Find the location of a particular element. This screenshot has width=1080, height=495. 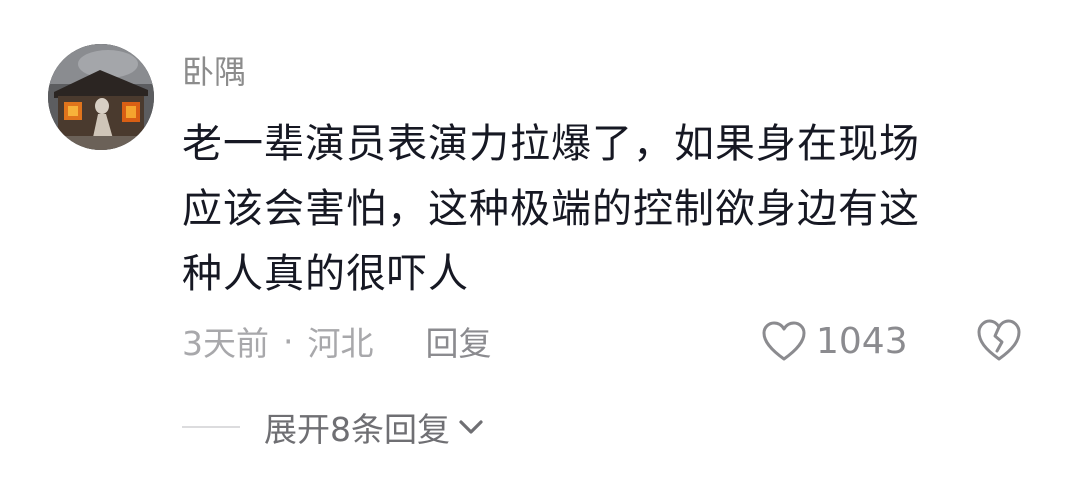

avatar is located at coordinates (101, 97).